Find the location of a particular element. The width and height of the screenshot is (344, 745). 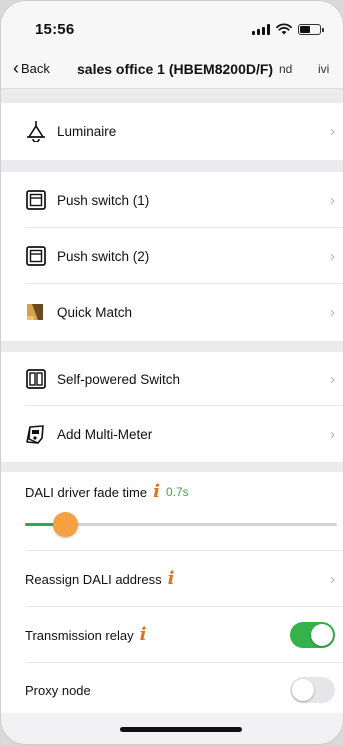

device-label: Quick Match is located at coordinates (95, 312).